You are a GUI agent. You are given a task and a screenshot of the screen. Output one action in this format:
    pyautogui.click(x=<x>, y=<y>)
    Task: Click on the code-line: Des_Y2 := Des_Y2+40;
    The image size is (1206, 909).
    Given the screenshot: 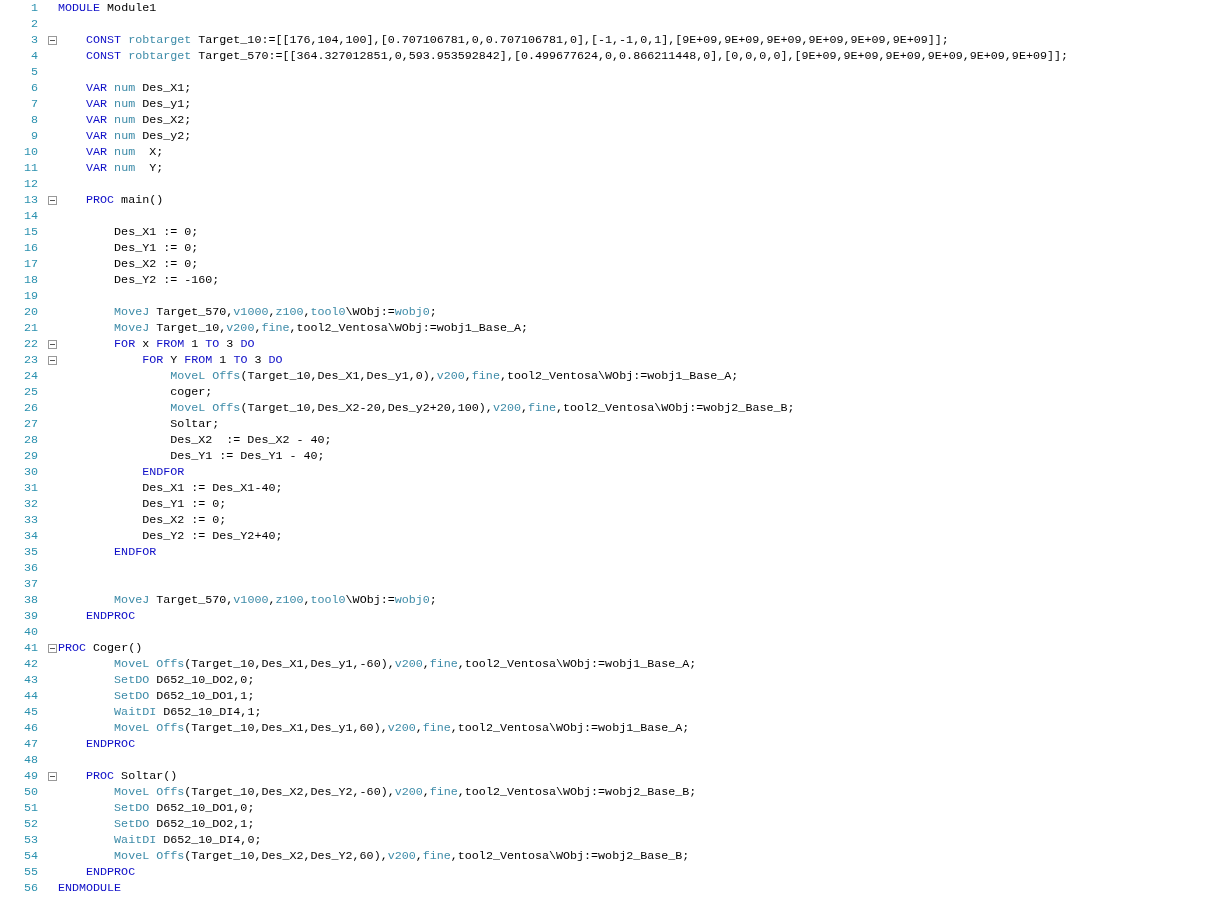 What is the action you would take?
    pyautogui.click(x=212, y=536)
    